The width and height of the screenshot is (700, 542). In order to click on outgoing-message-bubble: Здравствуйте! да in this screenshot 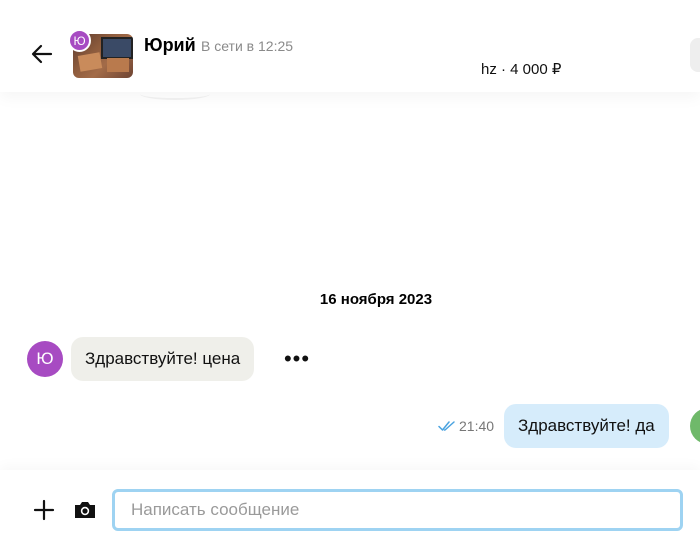, I will do `click(586, 426)`.